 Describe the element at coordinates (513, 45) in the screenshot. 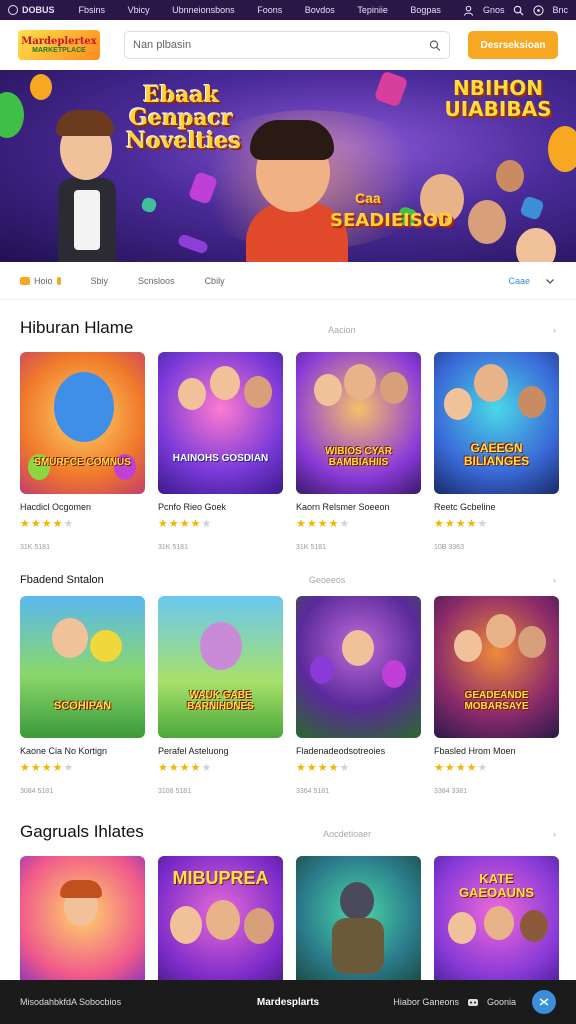

I see `header-cta-button: Desrseksioan` at that location.